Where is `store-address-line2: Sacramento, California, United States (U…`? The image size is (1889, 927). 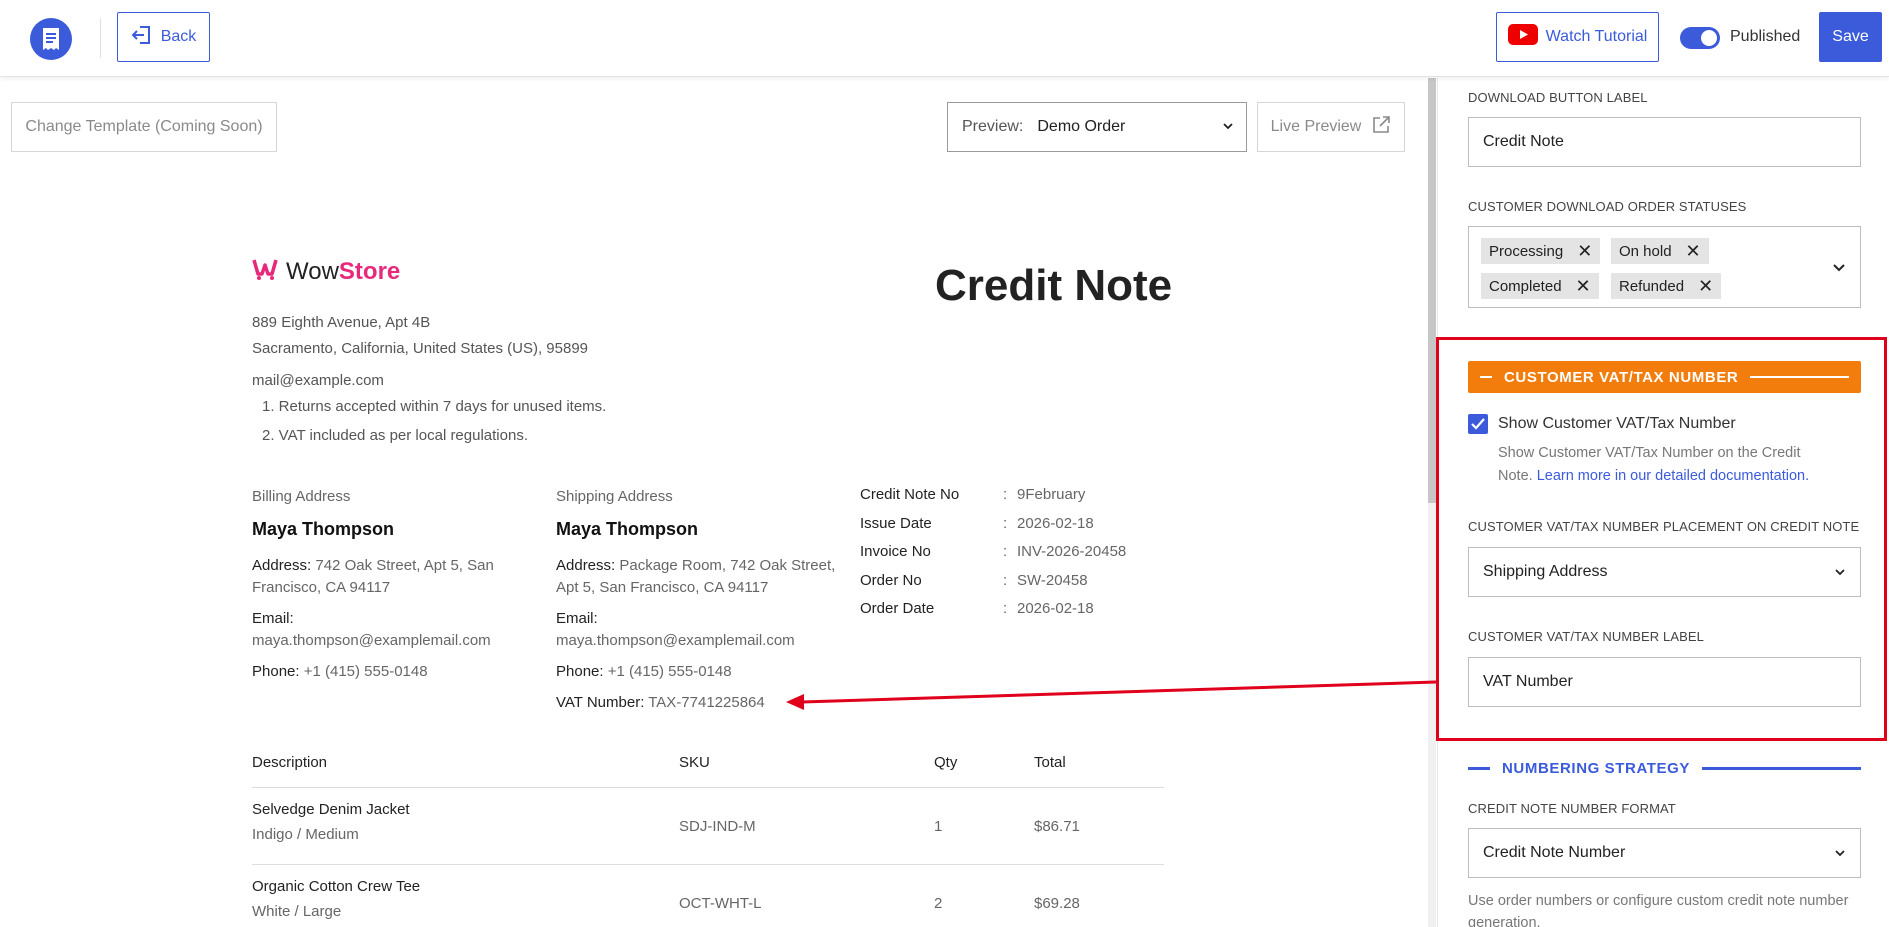
store-address-line2: Sacramento, California, United States (U… is located at coordinates (420, 348).